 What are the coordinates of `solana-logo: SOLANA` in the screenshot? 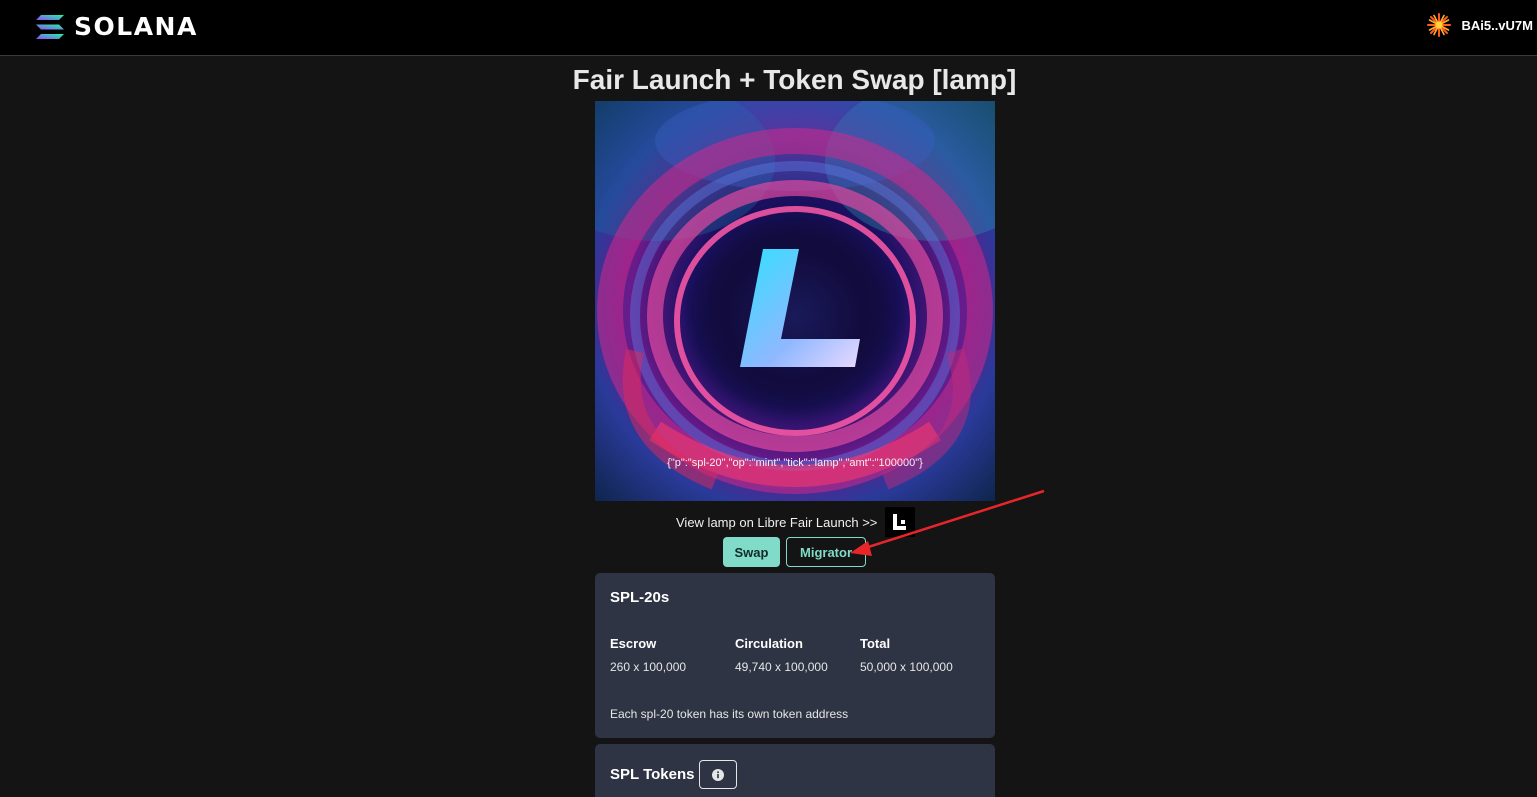 It's located at (117, 27).